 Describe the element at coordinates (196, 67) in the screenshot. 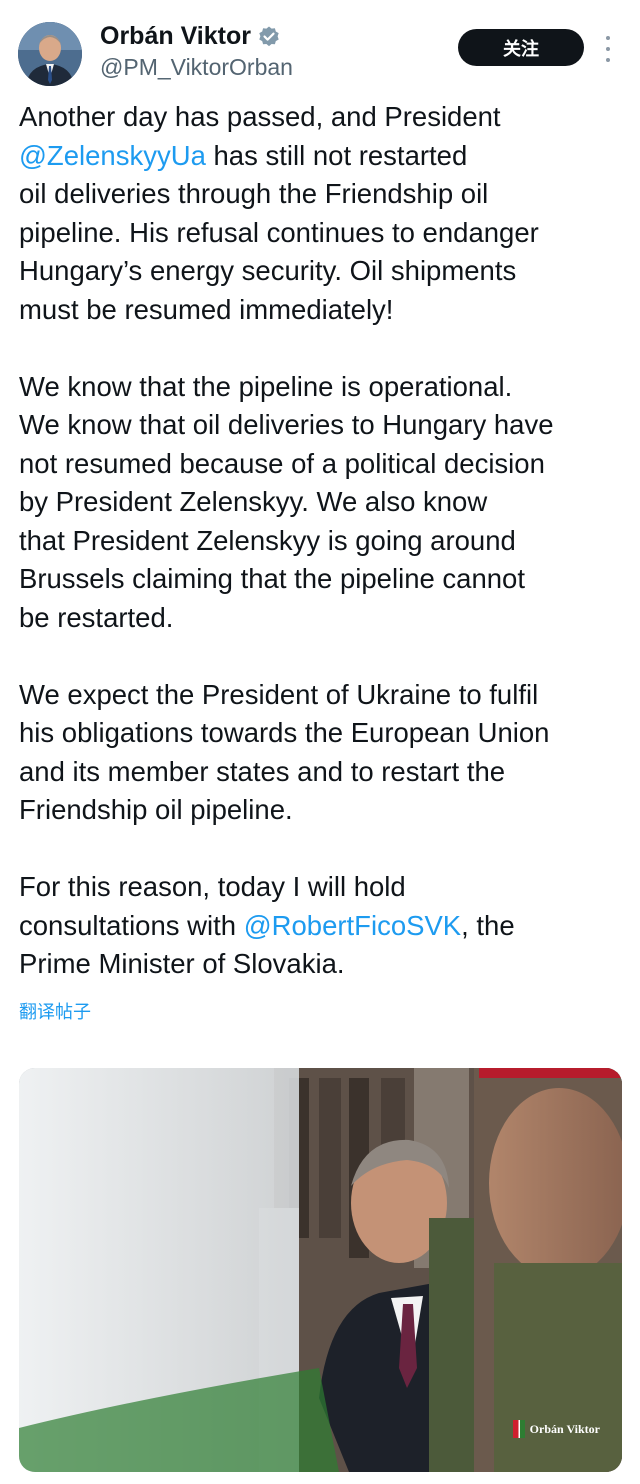

I see `user-handle: @PM_ViktorOrban` at that location.